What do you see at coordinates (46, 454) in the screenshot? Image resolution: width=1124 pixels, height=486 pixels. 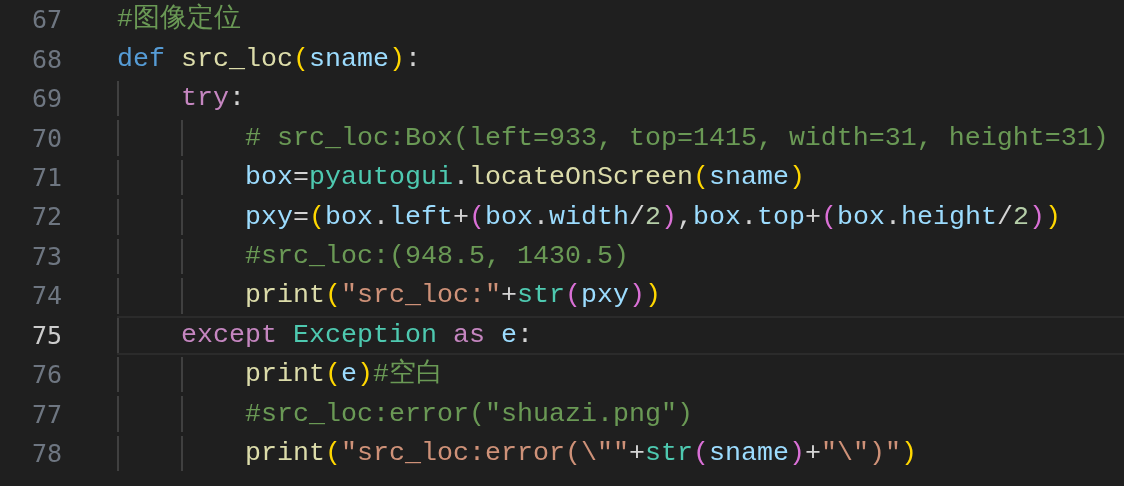 I see `line-number: 78` at bounding box center [46, 454].